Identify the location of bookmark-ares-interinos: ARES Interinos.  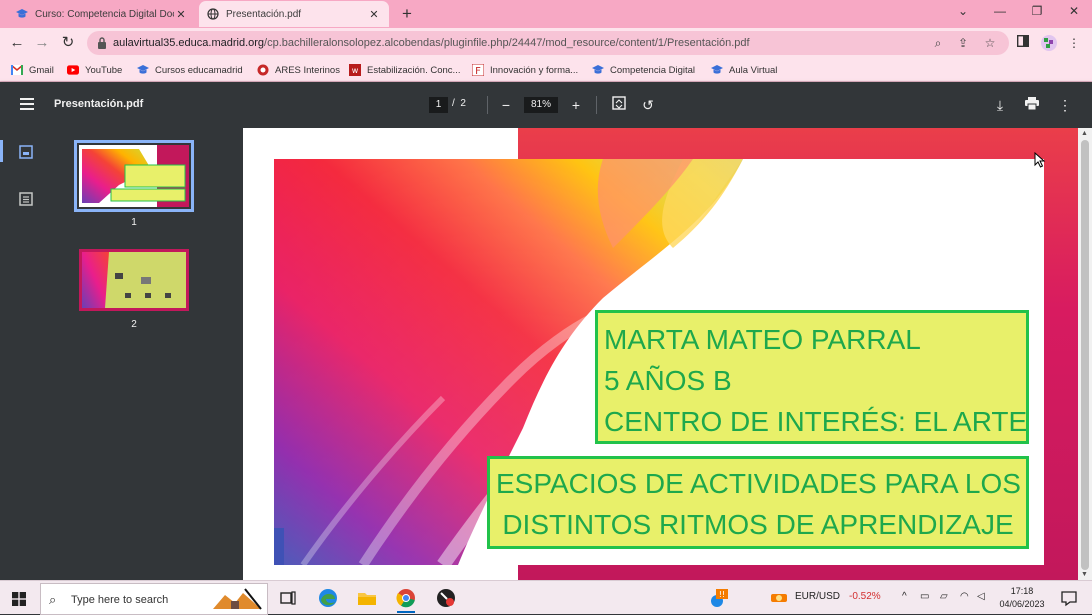
(298, 70).